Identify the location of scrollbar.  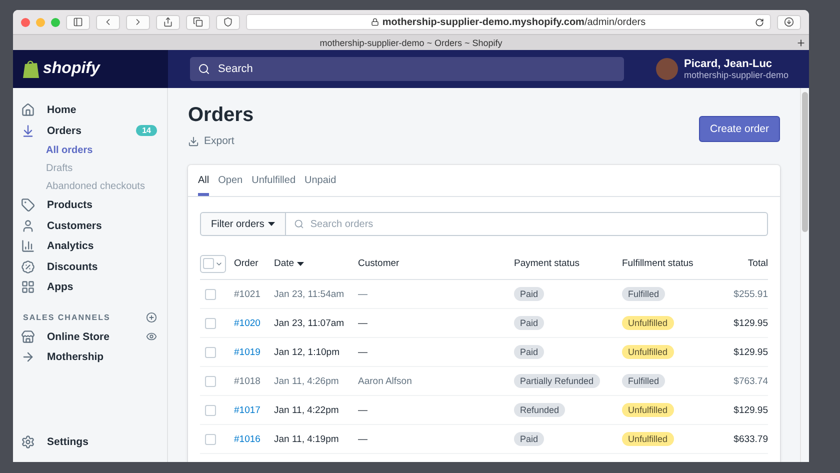
(804, 275).